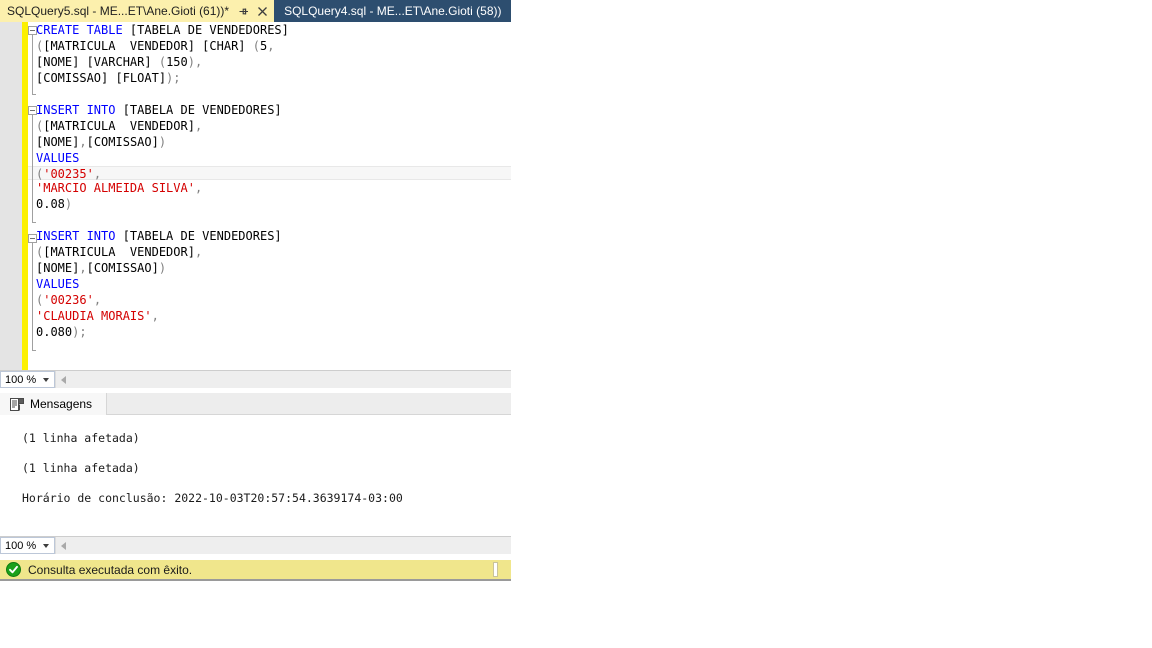  I want to click on tab-sqlquery5: SQLQuery5.sql - ME...ET\Ane.Gioti (61))*, so click(137, 11).